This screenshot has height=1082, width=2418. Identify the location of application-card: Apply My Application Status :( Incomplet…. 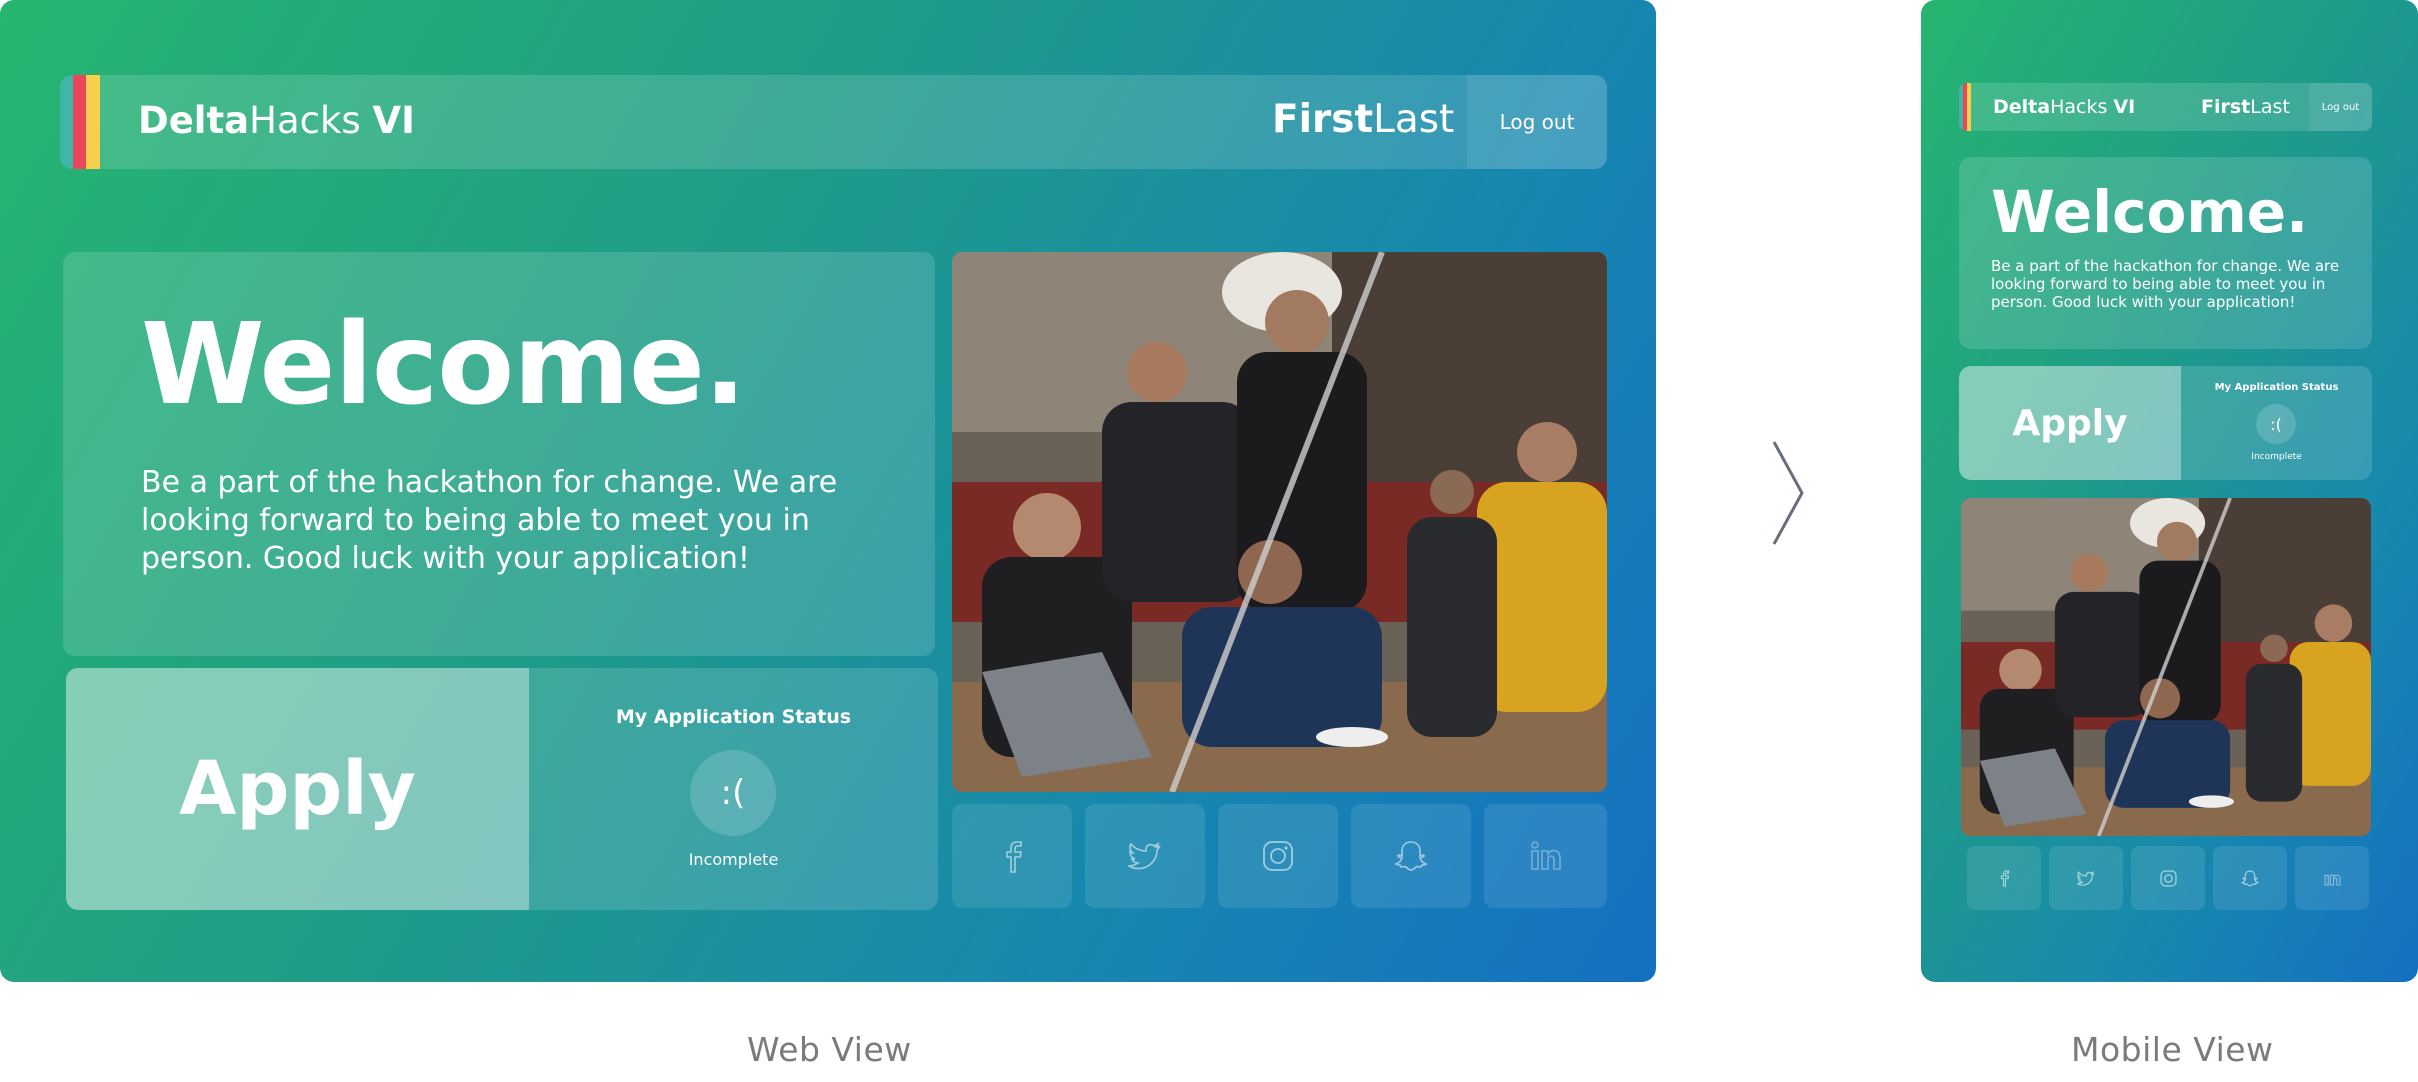
(502, 789).